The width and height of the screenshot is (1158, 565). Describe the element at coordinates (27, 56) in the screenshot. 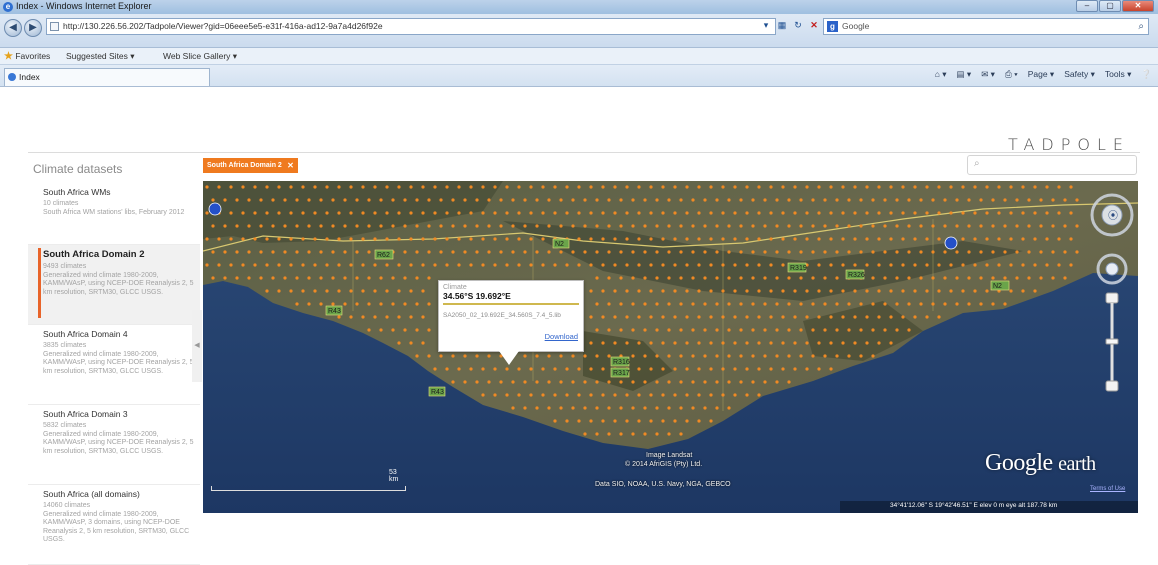

I see `favorites-button: ★ Favorites` at that location.